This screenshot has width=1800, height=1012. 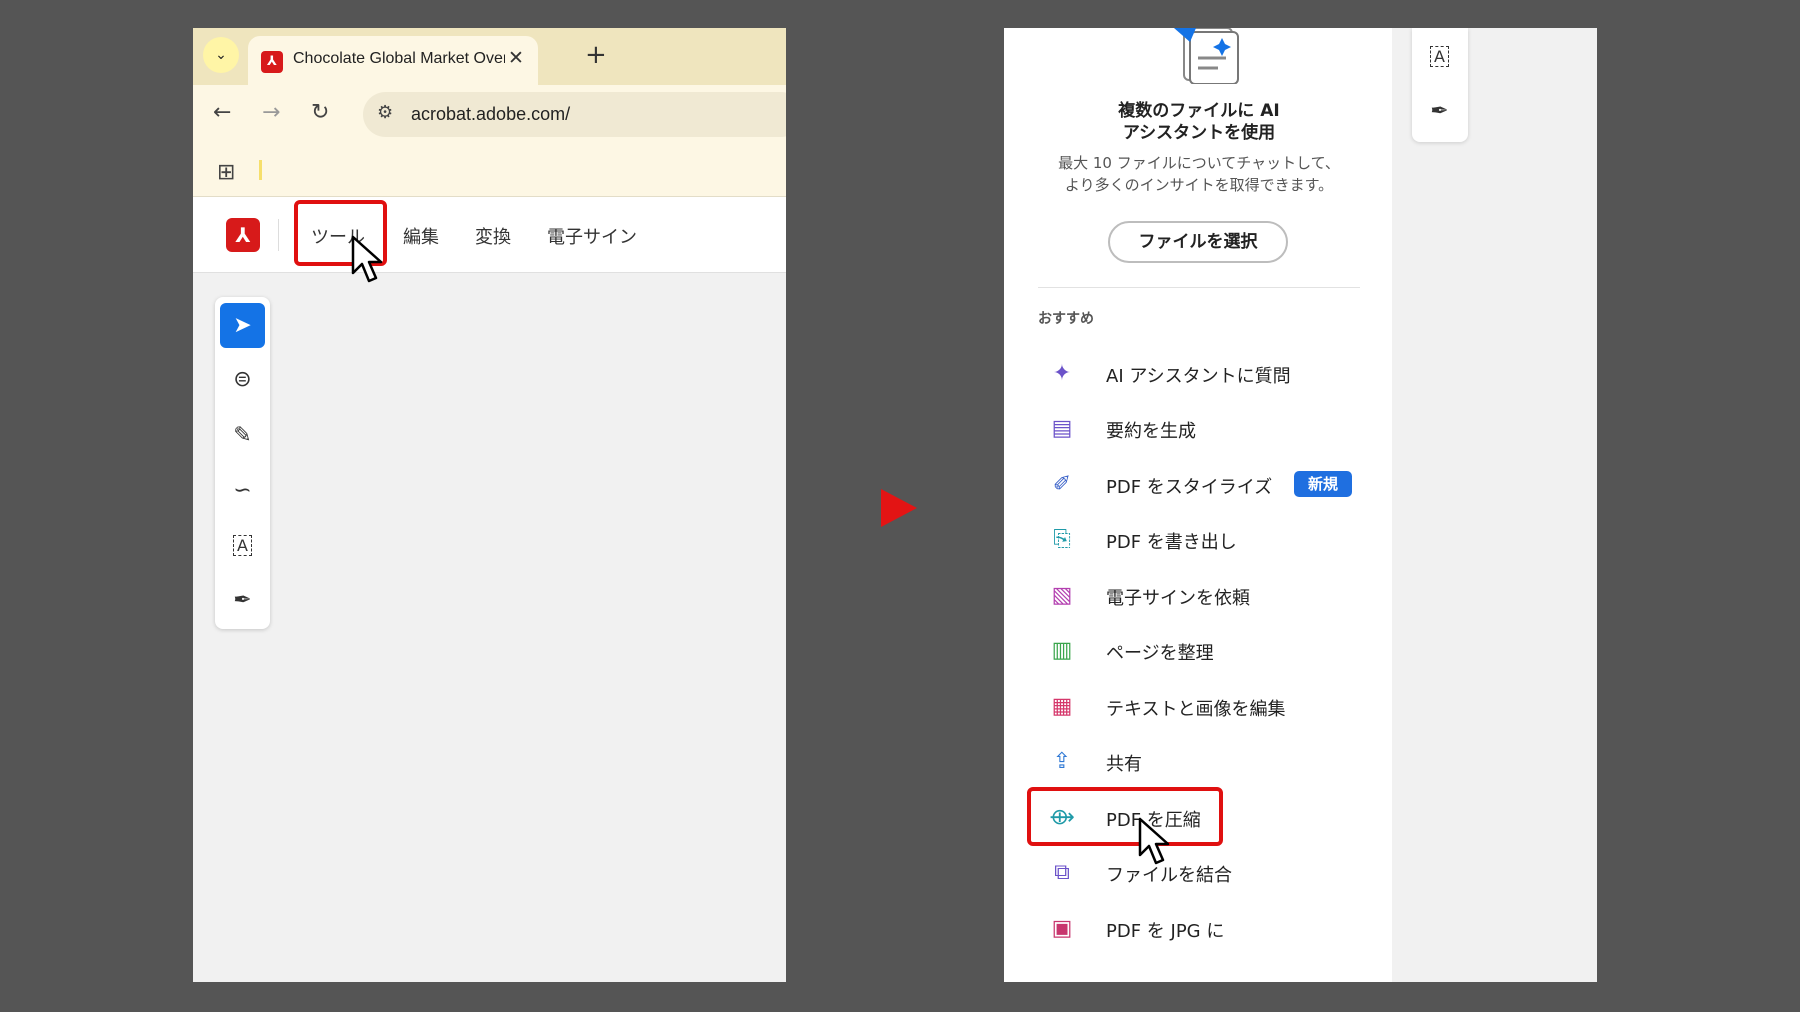 I want to click on multi-file-ai-illustration-icon, so click(x=1206, y=56).